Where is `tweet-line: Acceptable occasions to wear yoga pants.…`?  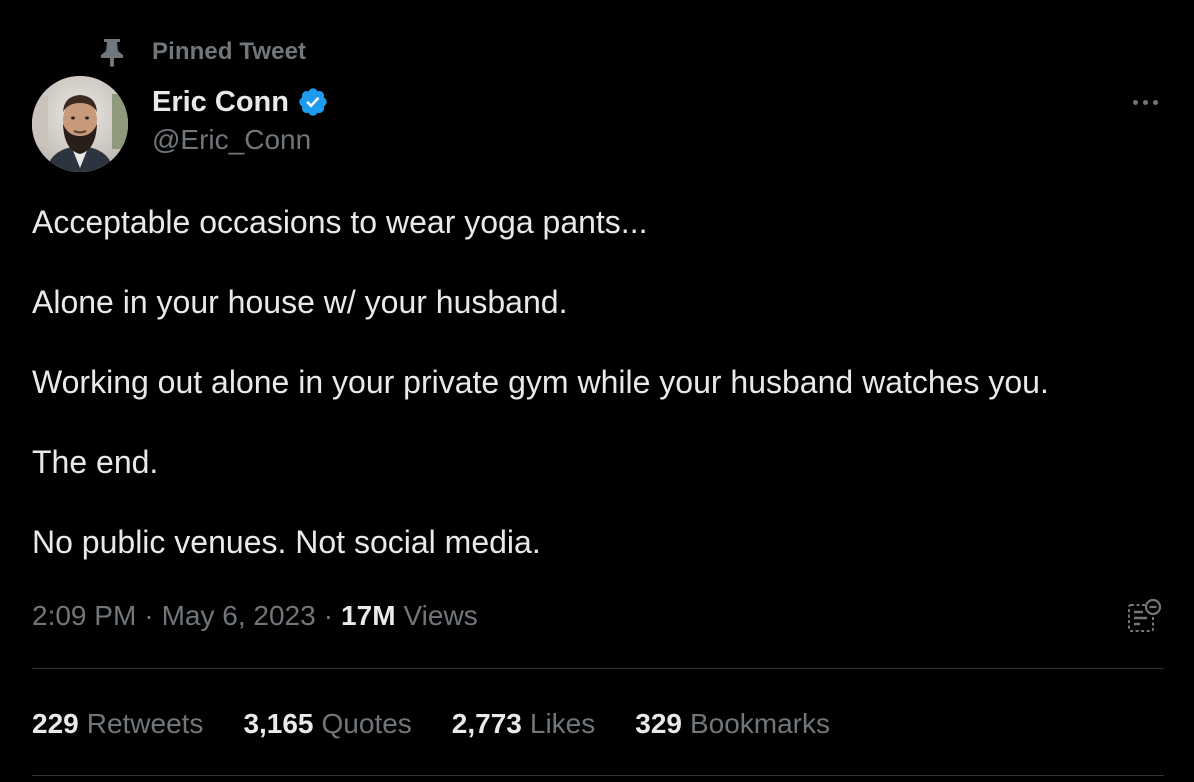
tweet-line: Acceptable occasions to wear yoga pants.… is located at coordinates (340, 222).